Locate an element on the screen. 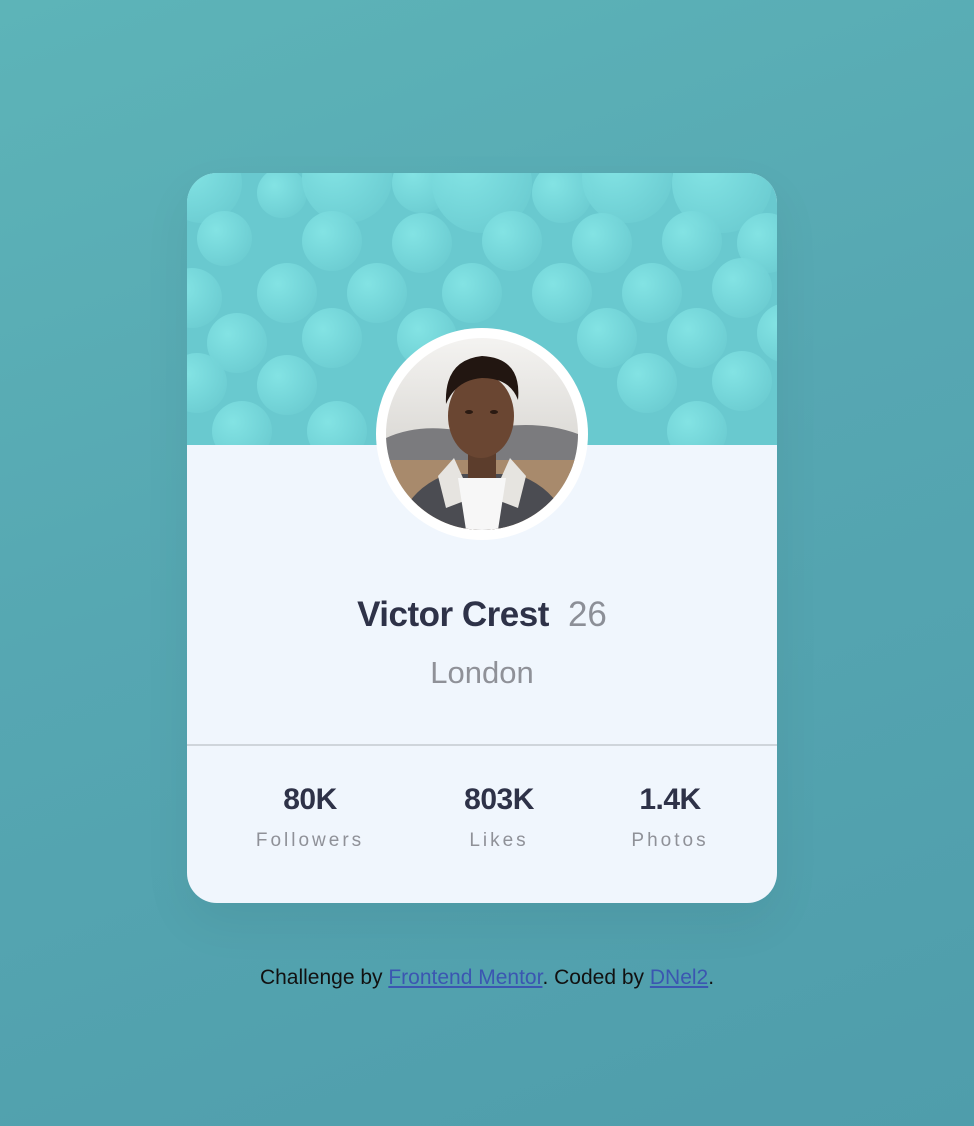  author-link: DNel2 is located at coordinates (679, 977).